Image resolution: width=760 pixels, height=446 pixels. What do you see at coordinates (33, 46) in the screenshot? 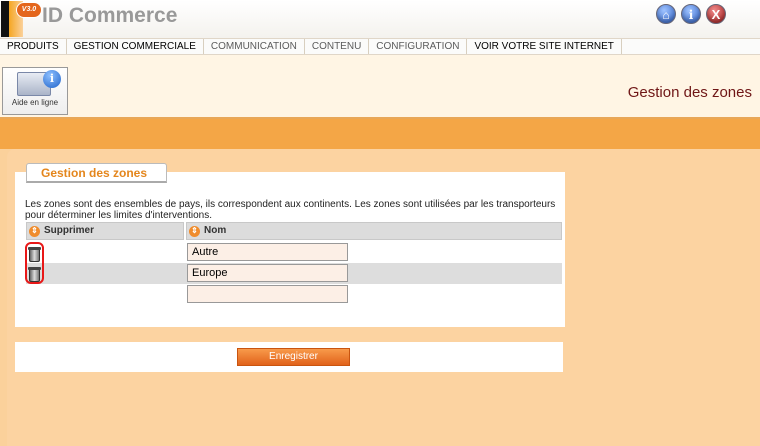
I see `menu-item-produits: PRODUITS` at bounding box center [33, 46].